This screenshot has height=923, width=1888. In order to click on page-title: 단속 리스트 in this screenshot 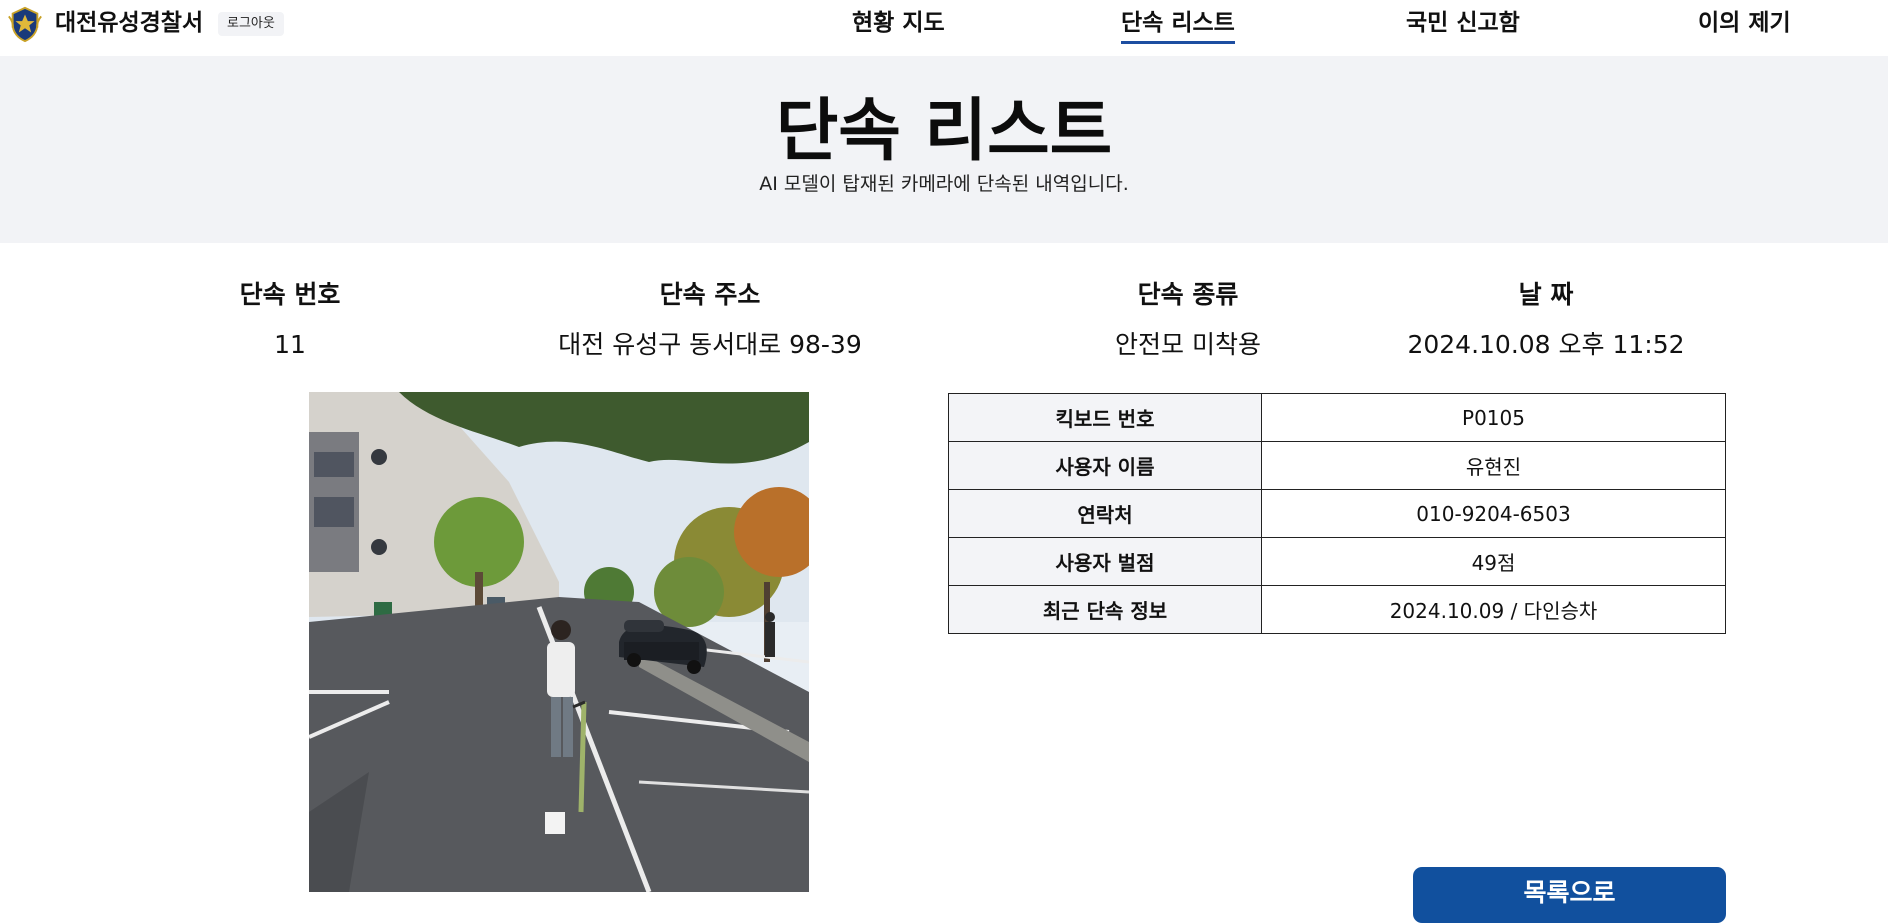, I will do `click(944, 131)`.